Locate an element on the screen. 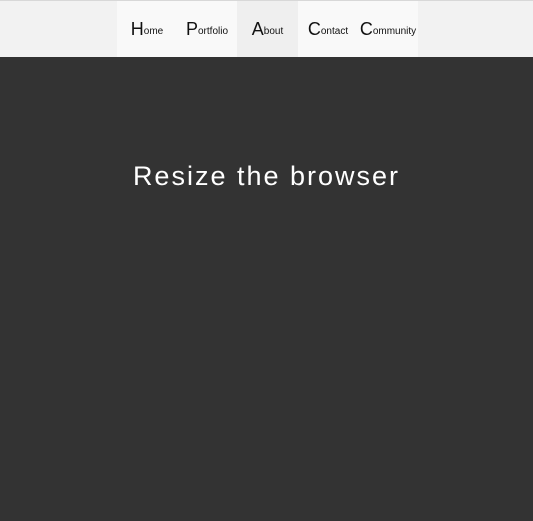 Image resolution: width=533 pixels, height=521 pixels. nav-label-rest: ontact is located at coordinates (334, 31).